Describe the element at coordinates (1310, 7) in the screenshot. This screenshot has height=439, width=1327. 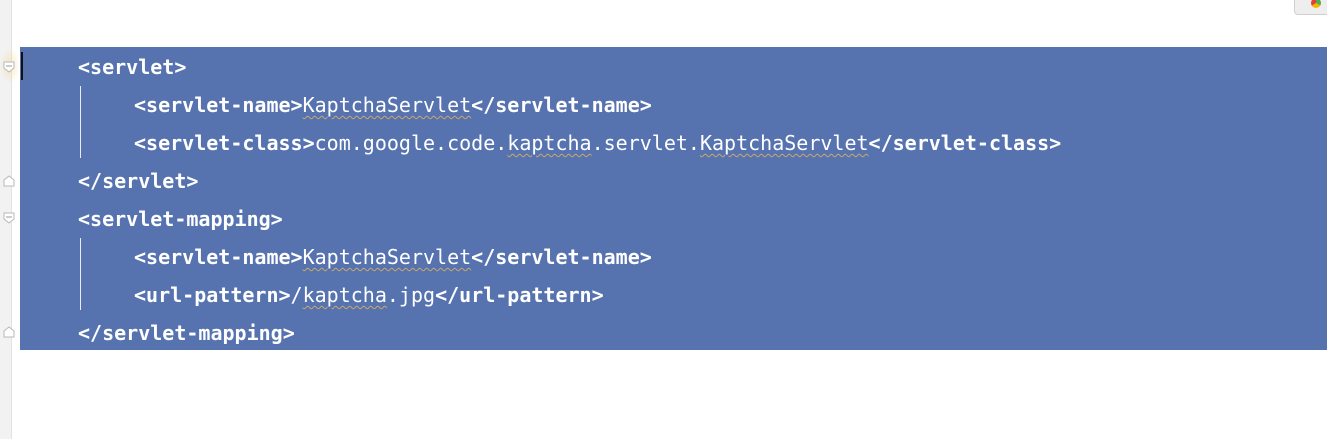
I see `inspection-widget` at that location.